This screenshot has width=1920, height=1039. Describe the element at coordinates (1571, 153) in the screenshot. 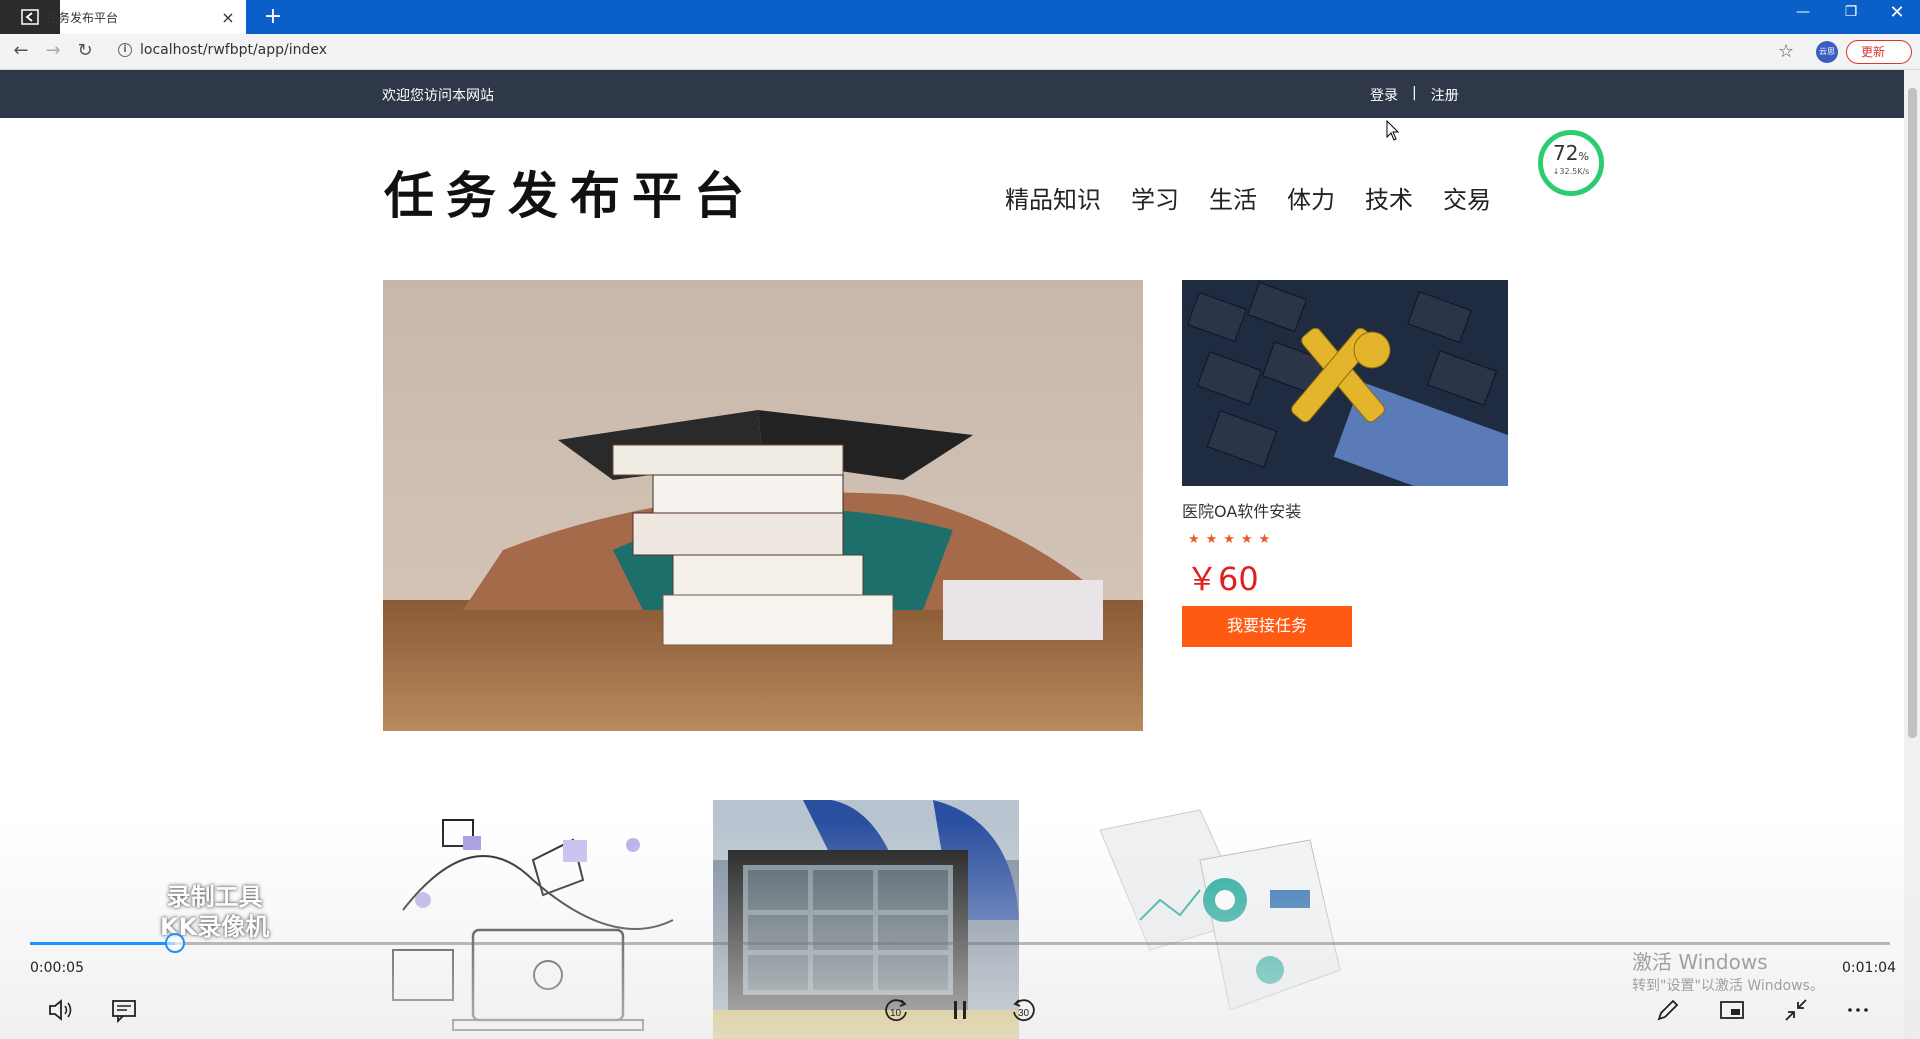

I see `speed-percent: 72%` at that location.